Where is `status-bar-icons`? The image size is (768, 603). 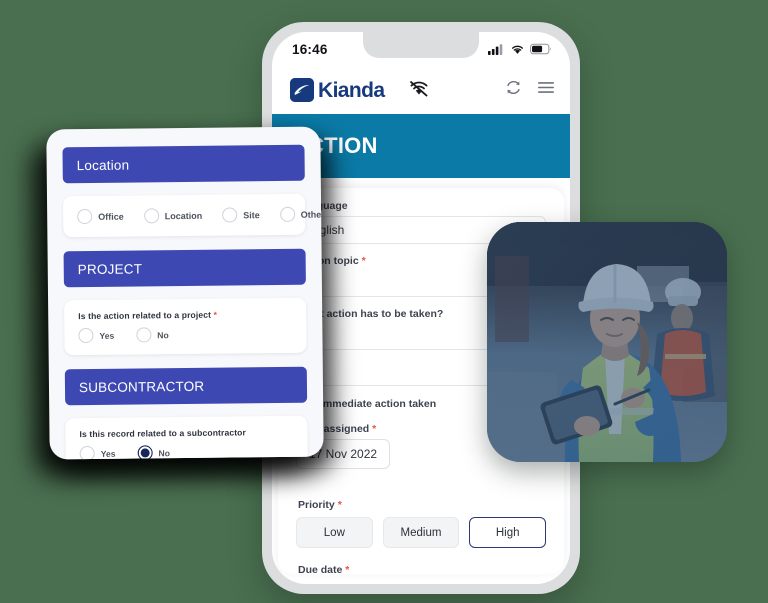
status-bar-icons is located at coordinates (520, 49).